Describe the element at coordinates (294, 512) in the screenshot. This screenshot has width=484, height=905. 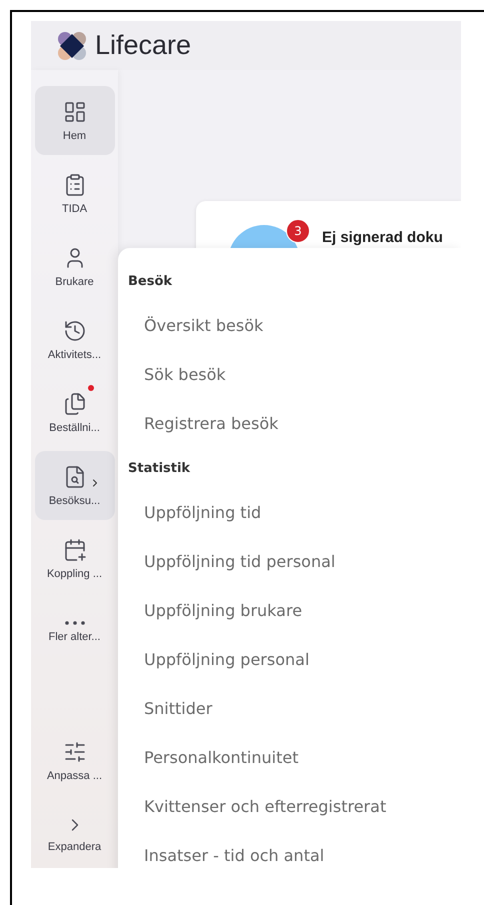
I see `menu-item: Uppföljning tid` at that location.